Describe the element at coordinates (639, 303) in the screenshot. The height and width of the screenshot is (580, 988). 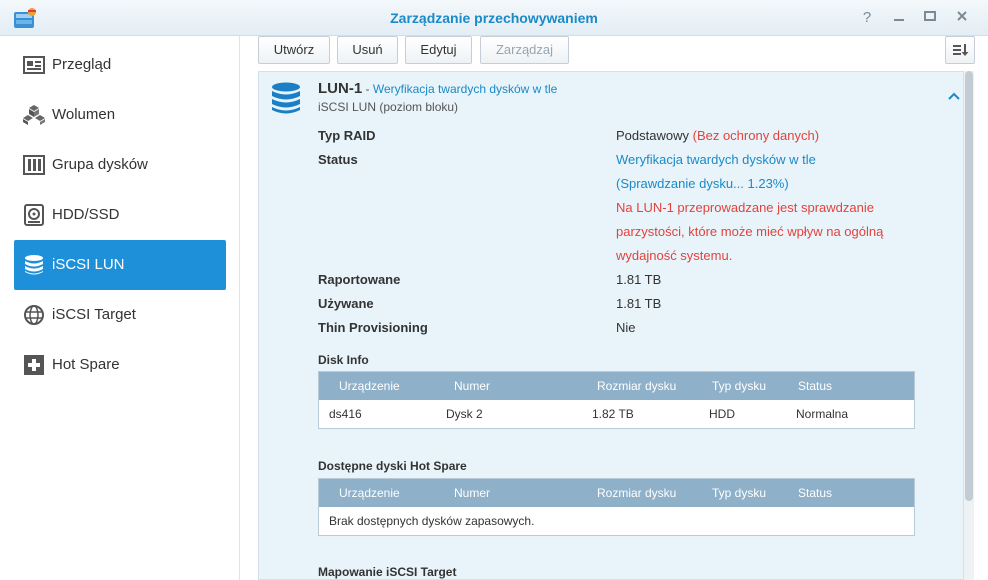
I see `used-value: 1.81 TB` at that location.